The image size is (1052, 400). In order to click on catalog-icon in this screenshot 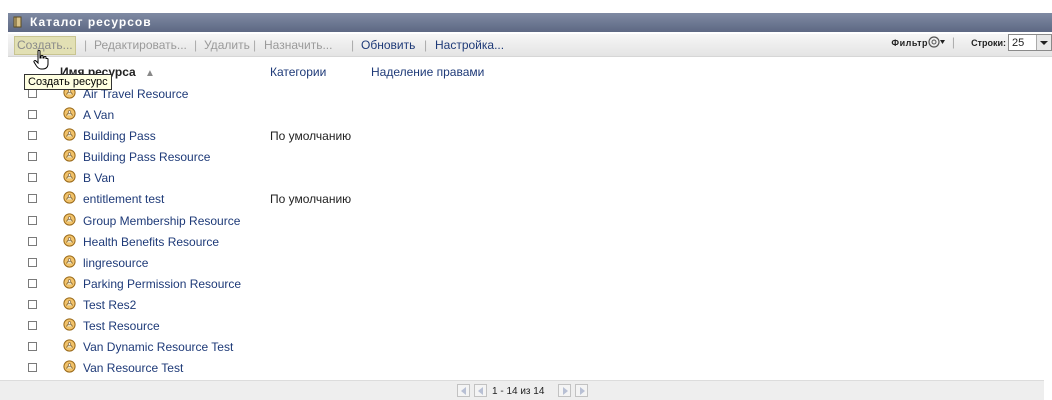, I will do `click(17, 22)`.